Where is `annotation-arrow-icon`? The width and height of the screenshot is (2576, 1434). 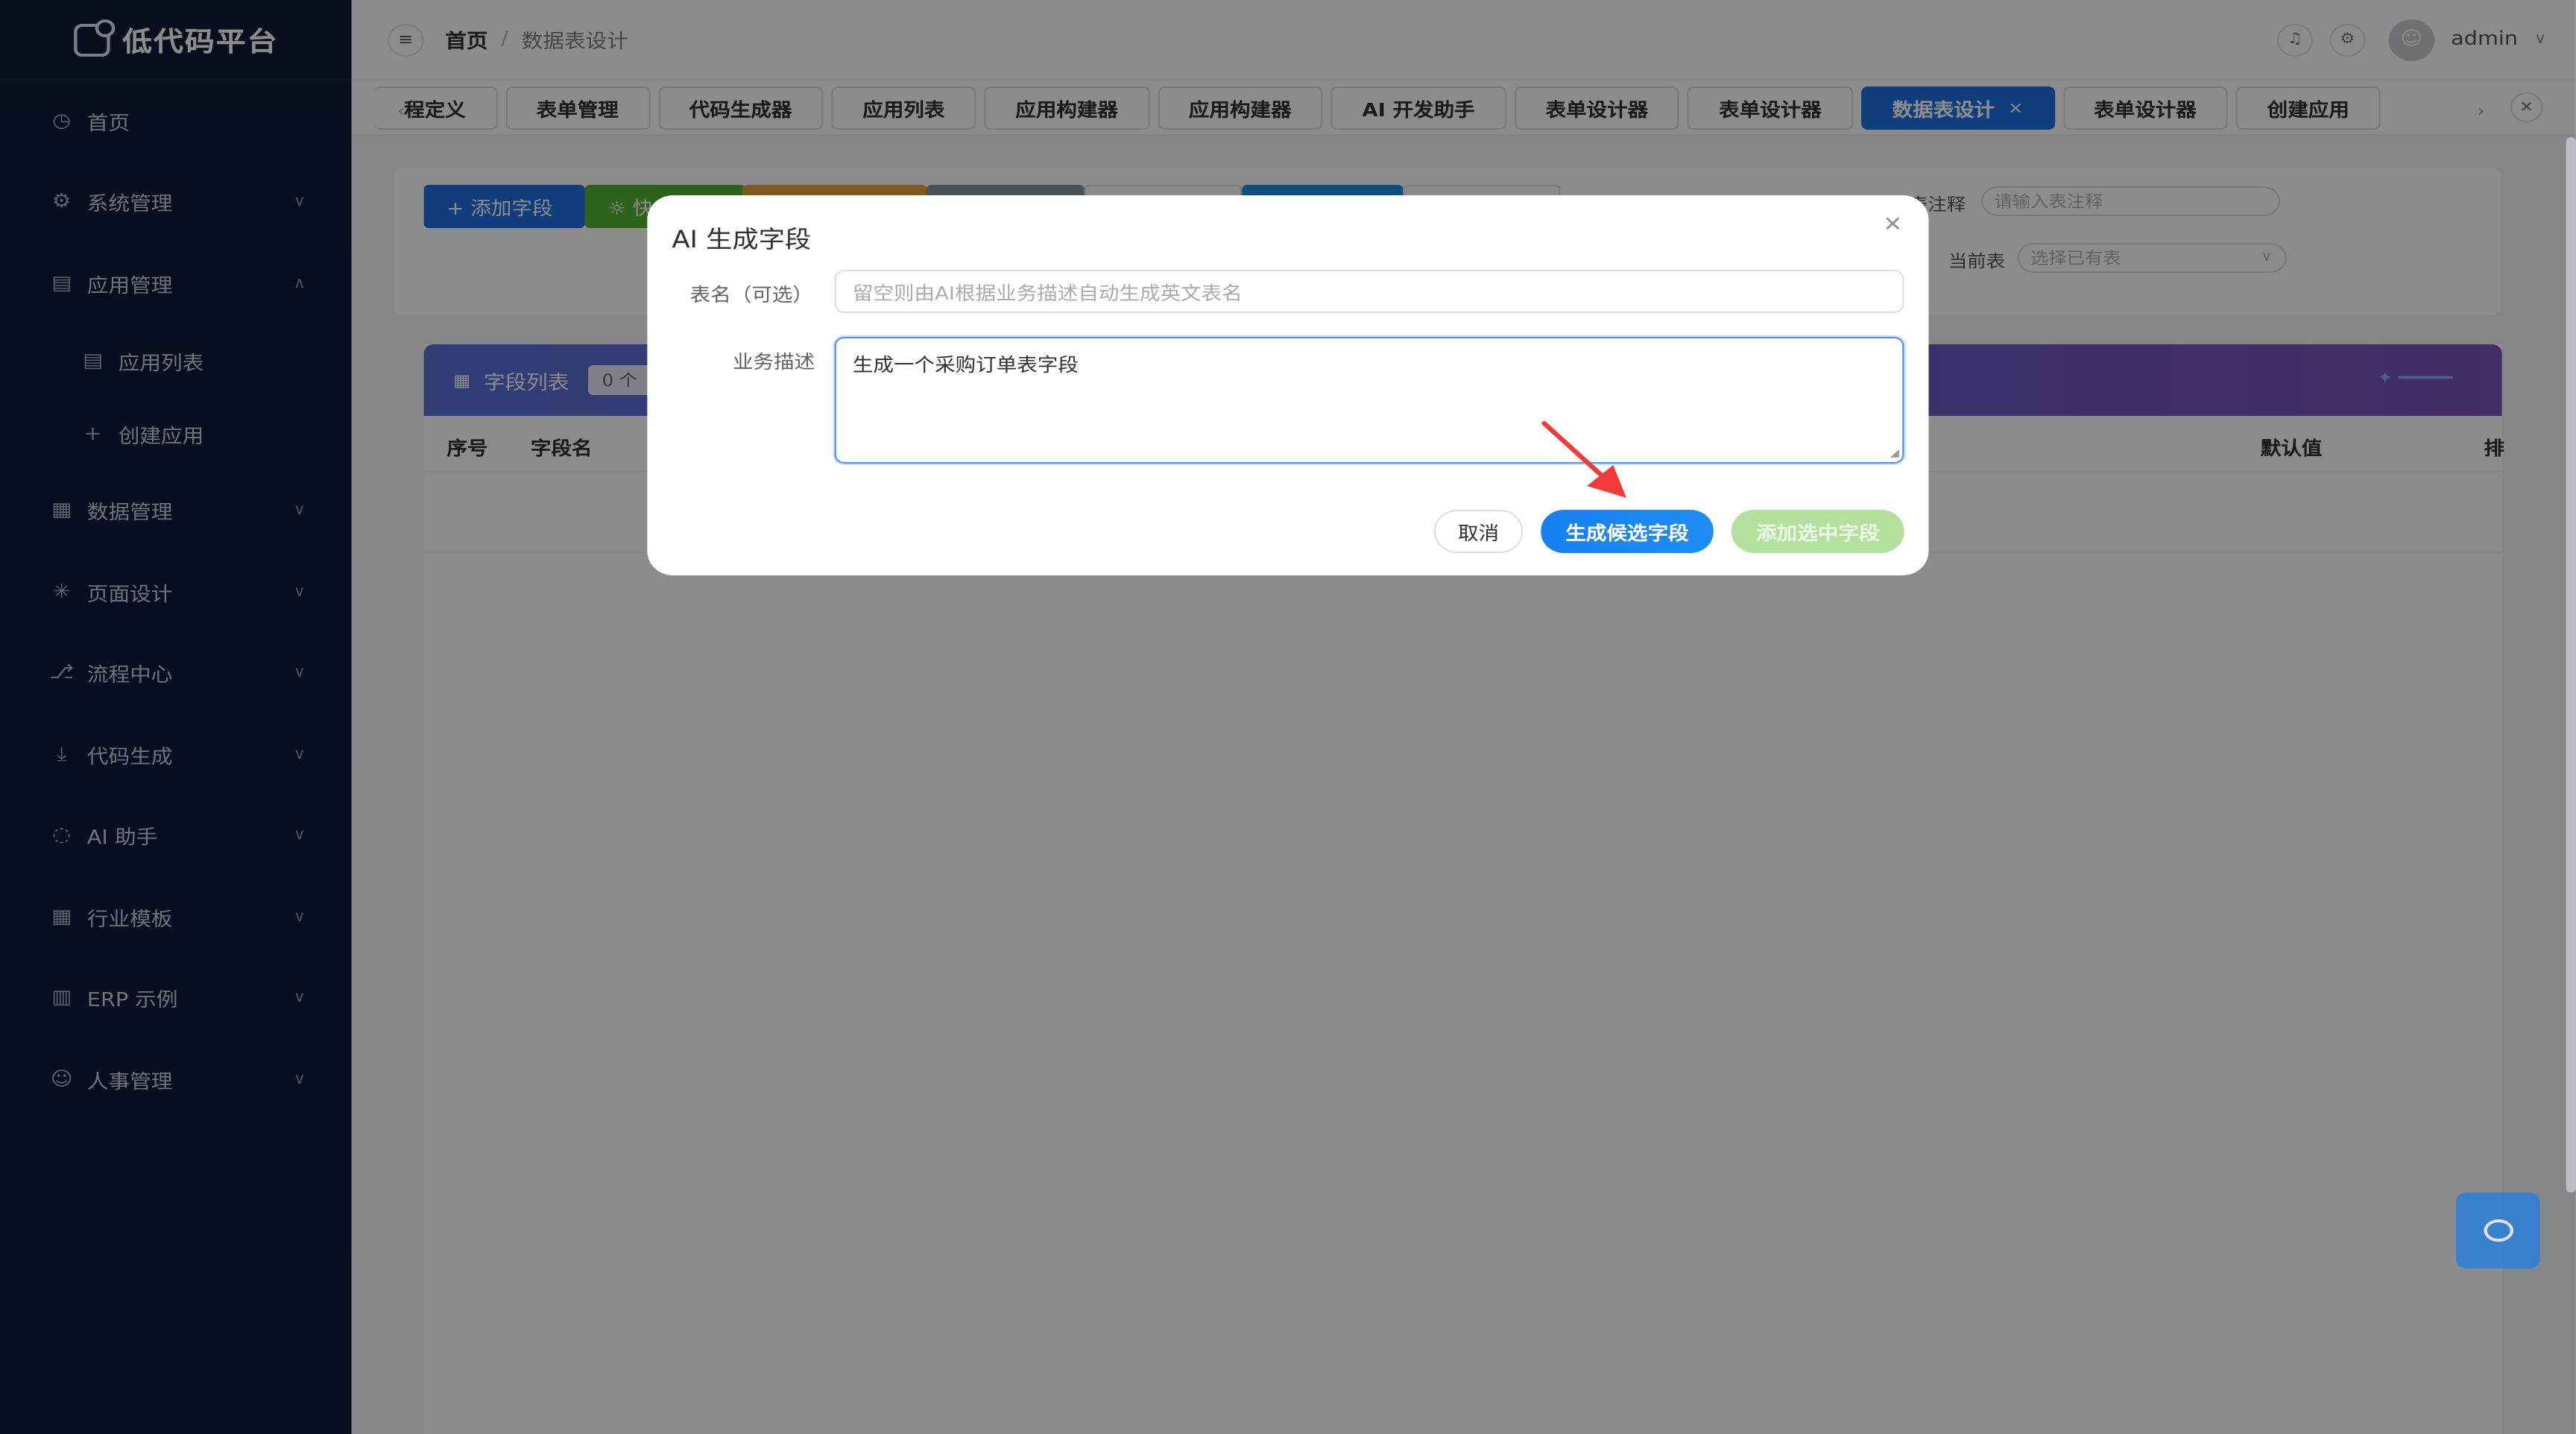 annotation-arrow-icon is located at coordinates (1584, 460).